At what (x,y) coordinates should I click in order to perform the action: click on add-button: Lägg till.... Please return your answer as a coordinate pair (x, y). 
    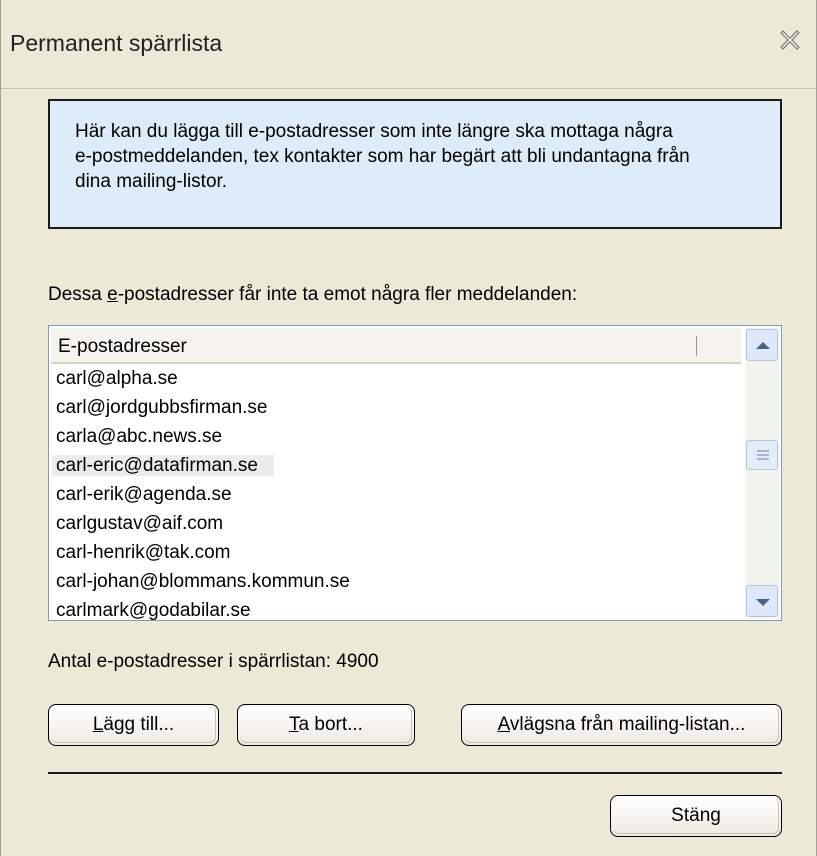
    Looking at the image, I should click on (133, 725).